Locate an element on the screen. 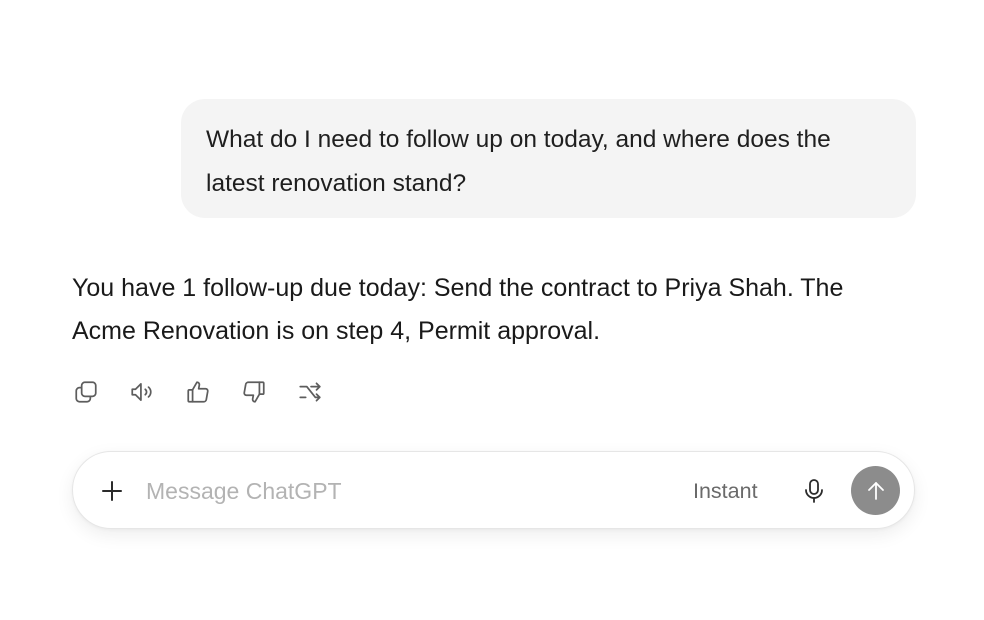 The width and height of the screenshot is (984, 620). thumbs-up-icon is located at coordinates (198, 392).